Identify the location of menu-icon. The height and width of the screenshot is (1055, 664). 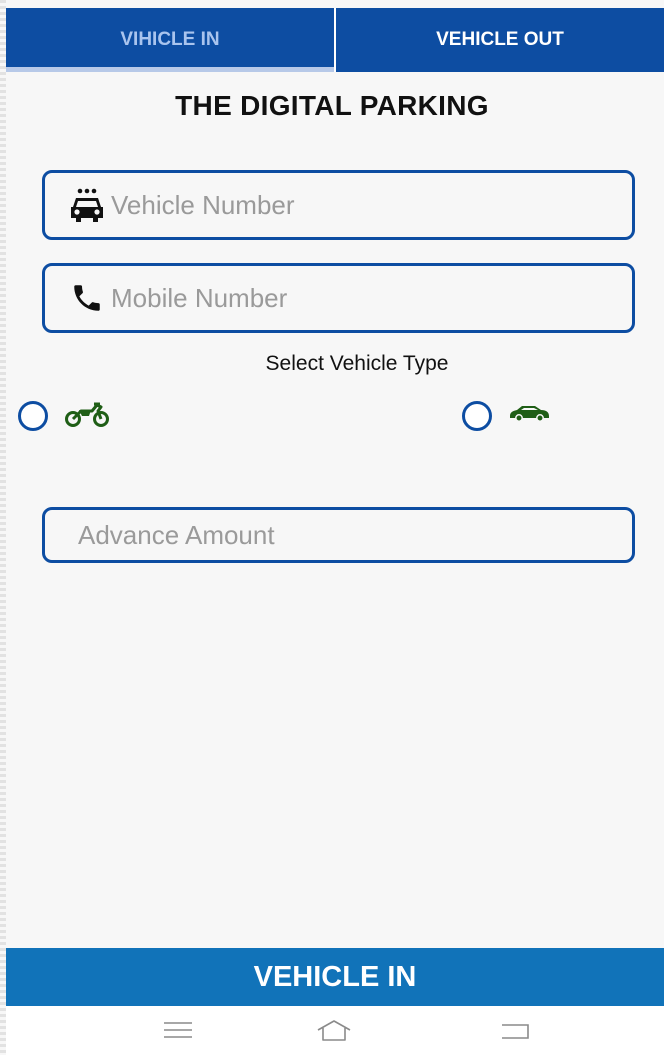
(178, 1032).